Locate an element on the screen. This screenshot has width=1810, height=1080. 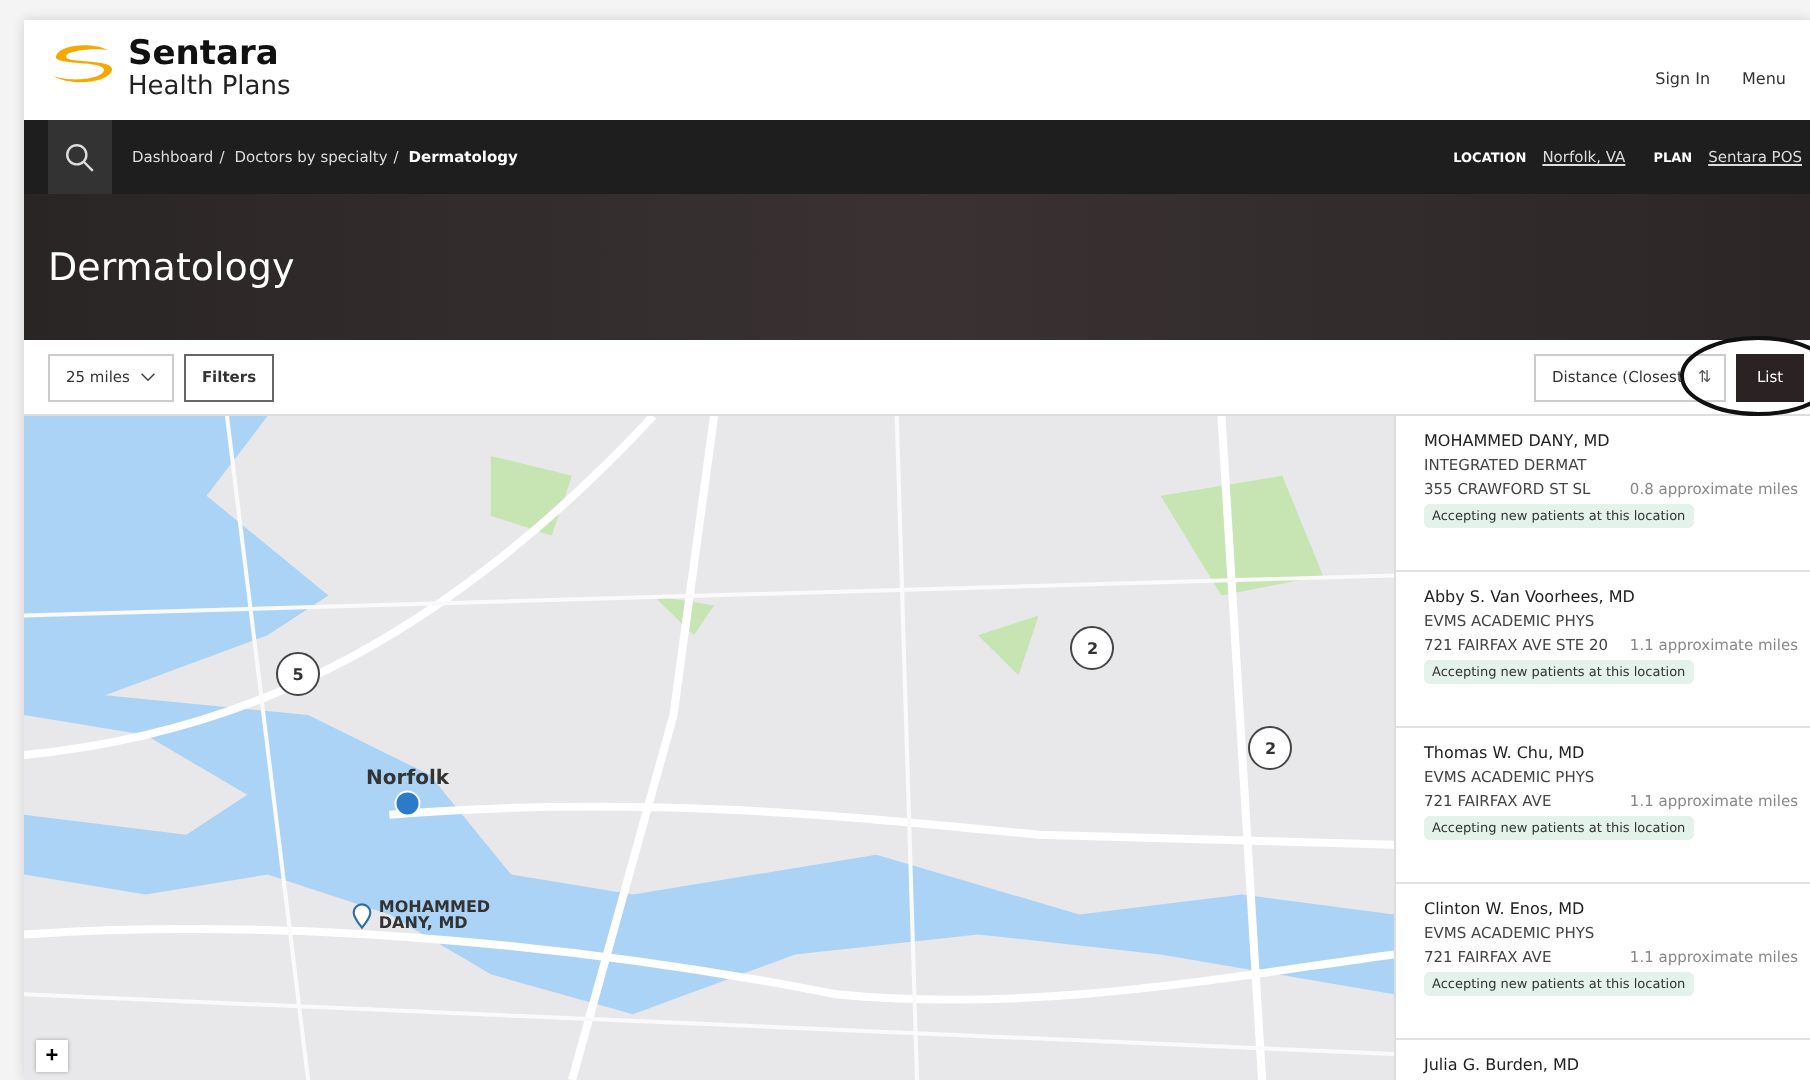
doctor-card: Julia G. Burden, MD is located at coordinates (1603, 1060).